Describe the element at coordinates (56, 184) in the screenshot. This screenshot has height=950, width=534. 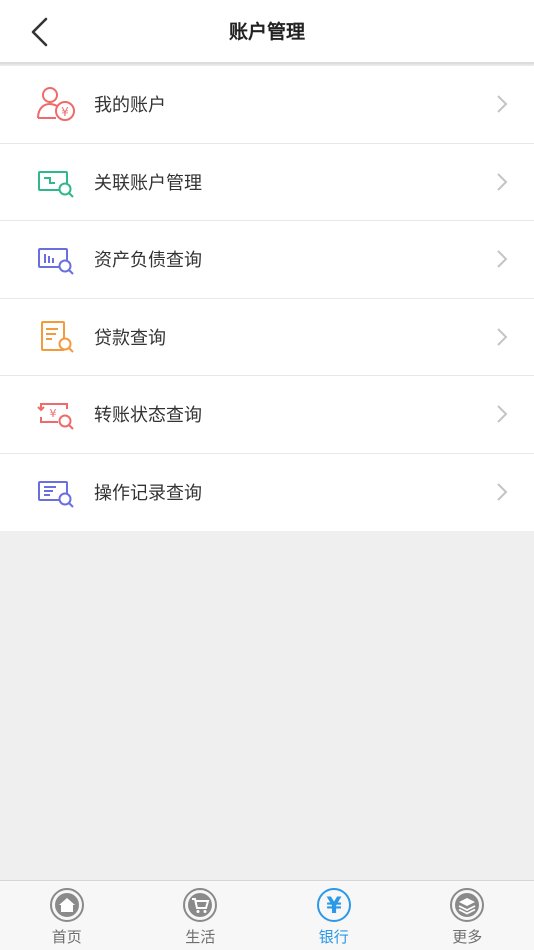
I see `linked-card-search-icon` at that location.